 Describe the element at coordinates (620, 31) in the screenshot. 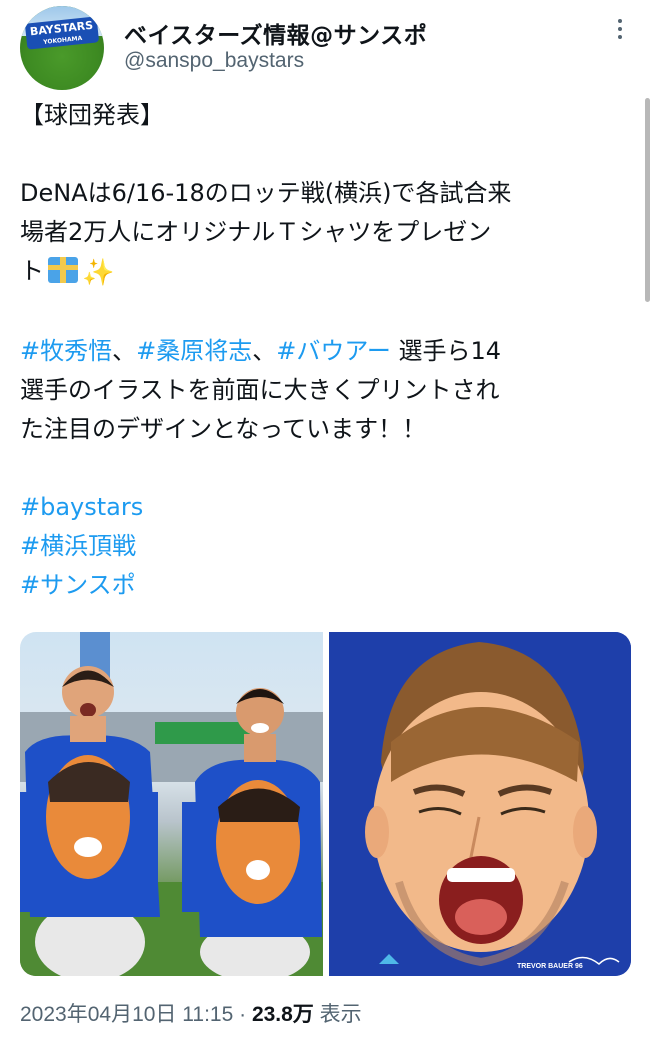

I see `more-options-icon` at that location.